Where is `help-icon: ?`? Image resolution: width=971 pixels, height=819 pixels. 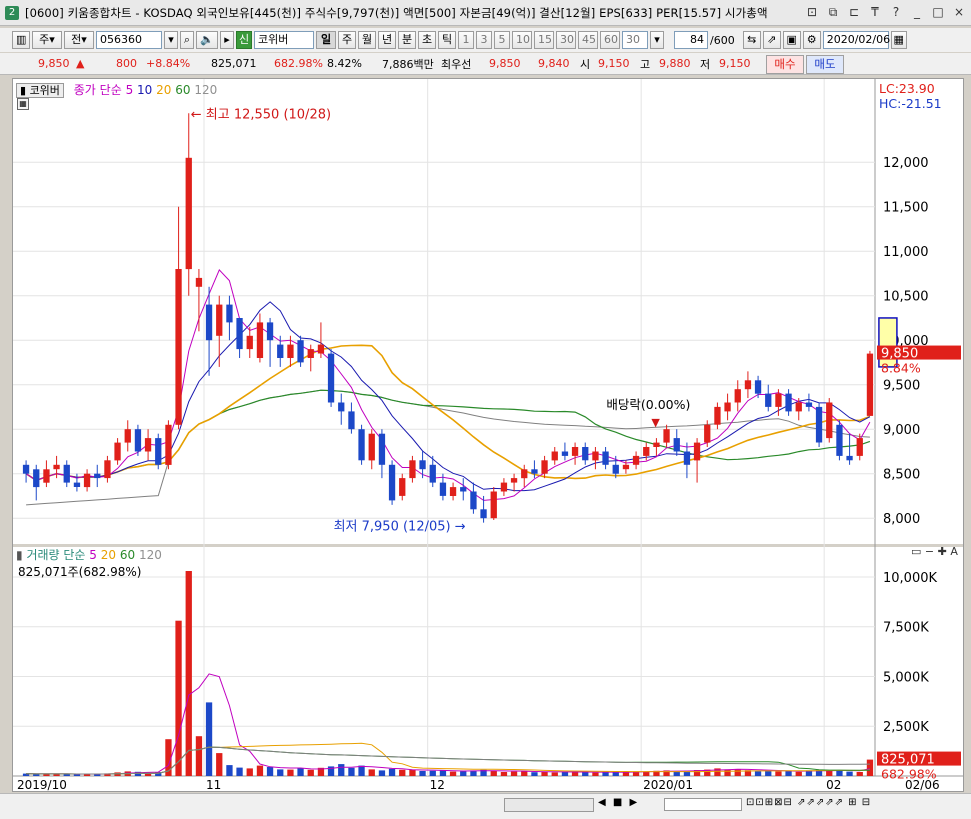
help-icon: ? is located at coordinates (896, 12).